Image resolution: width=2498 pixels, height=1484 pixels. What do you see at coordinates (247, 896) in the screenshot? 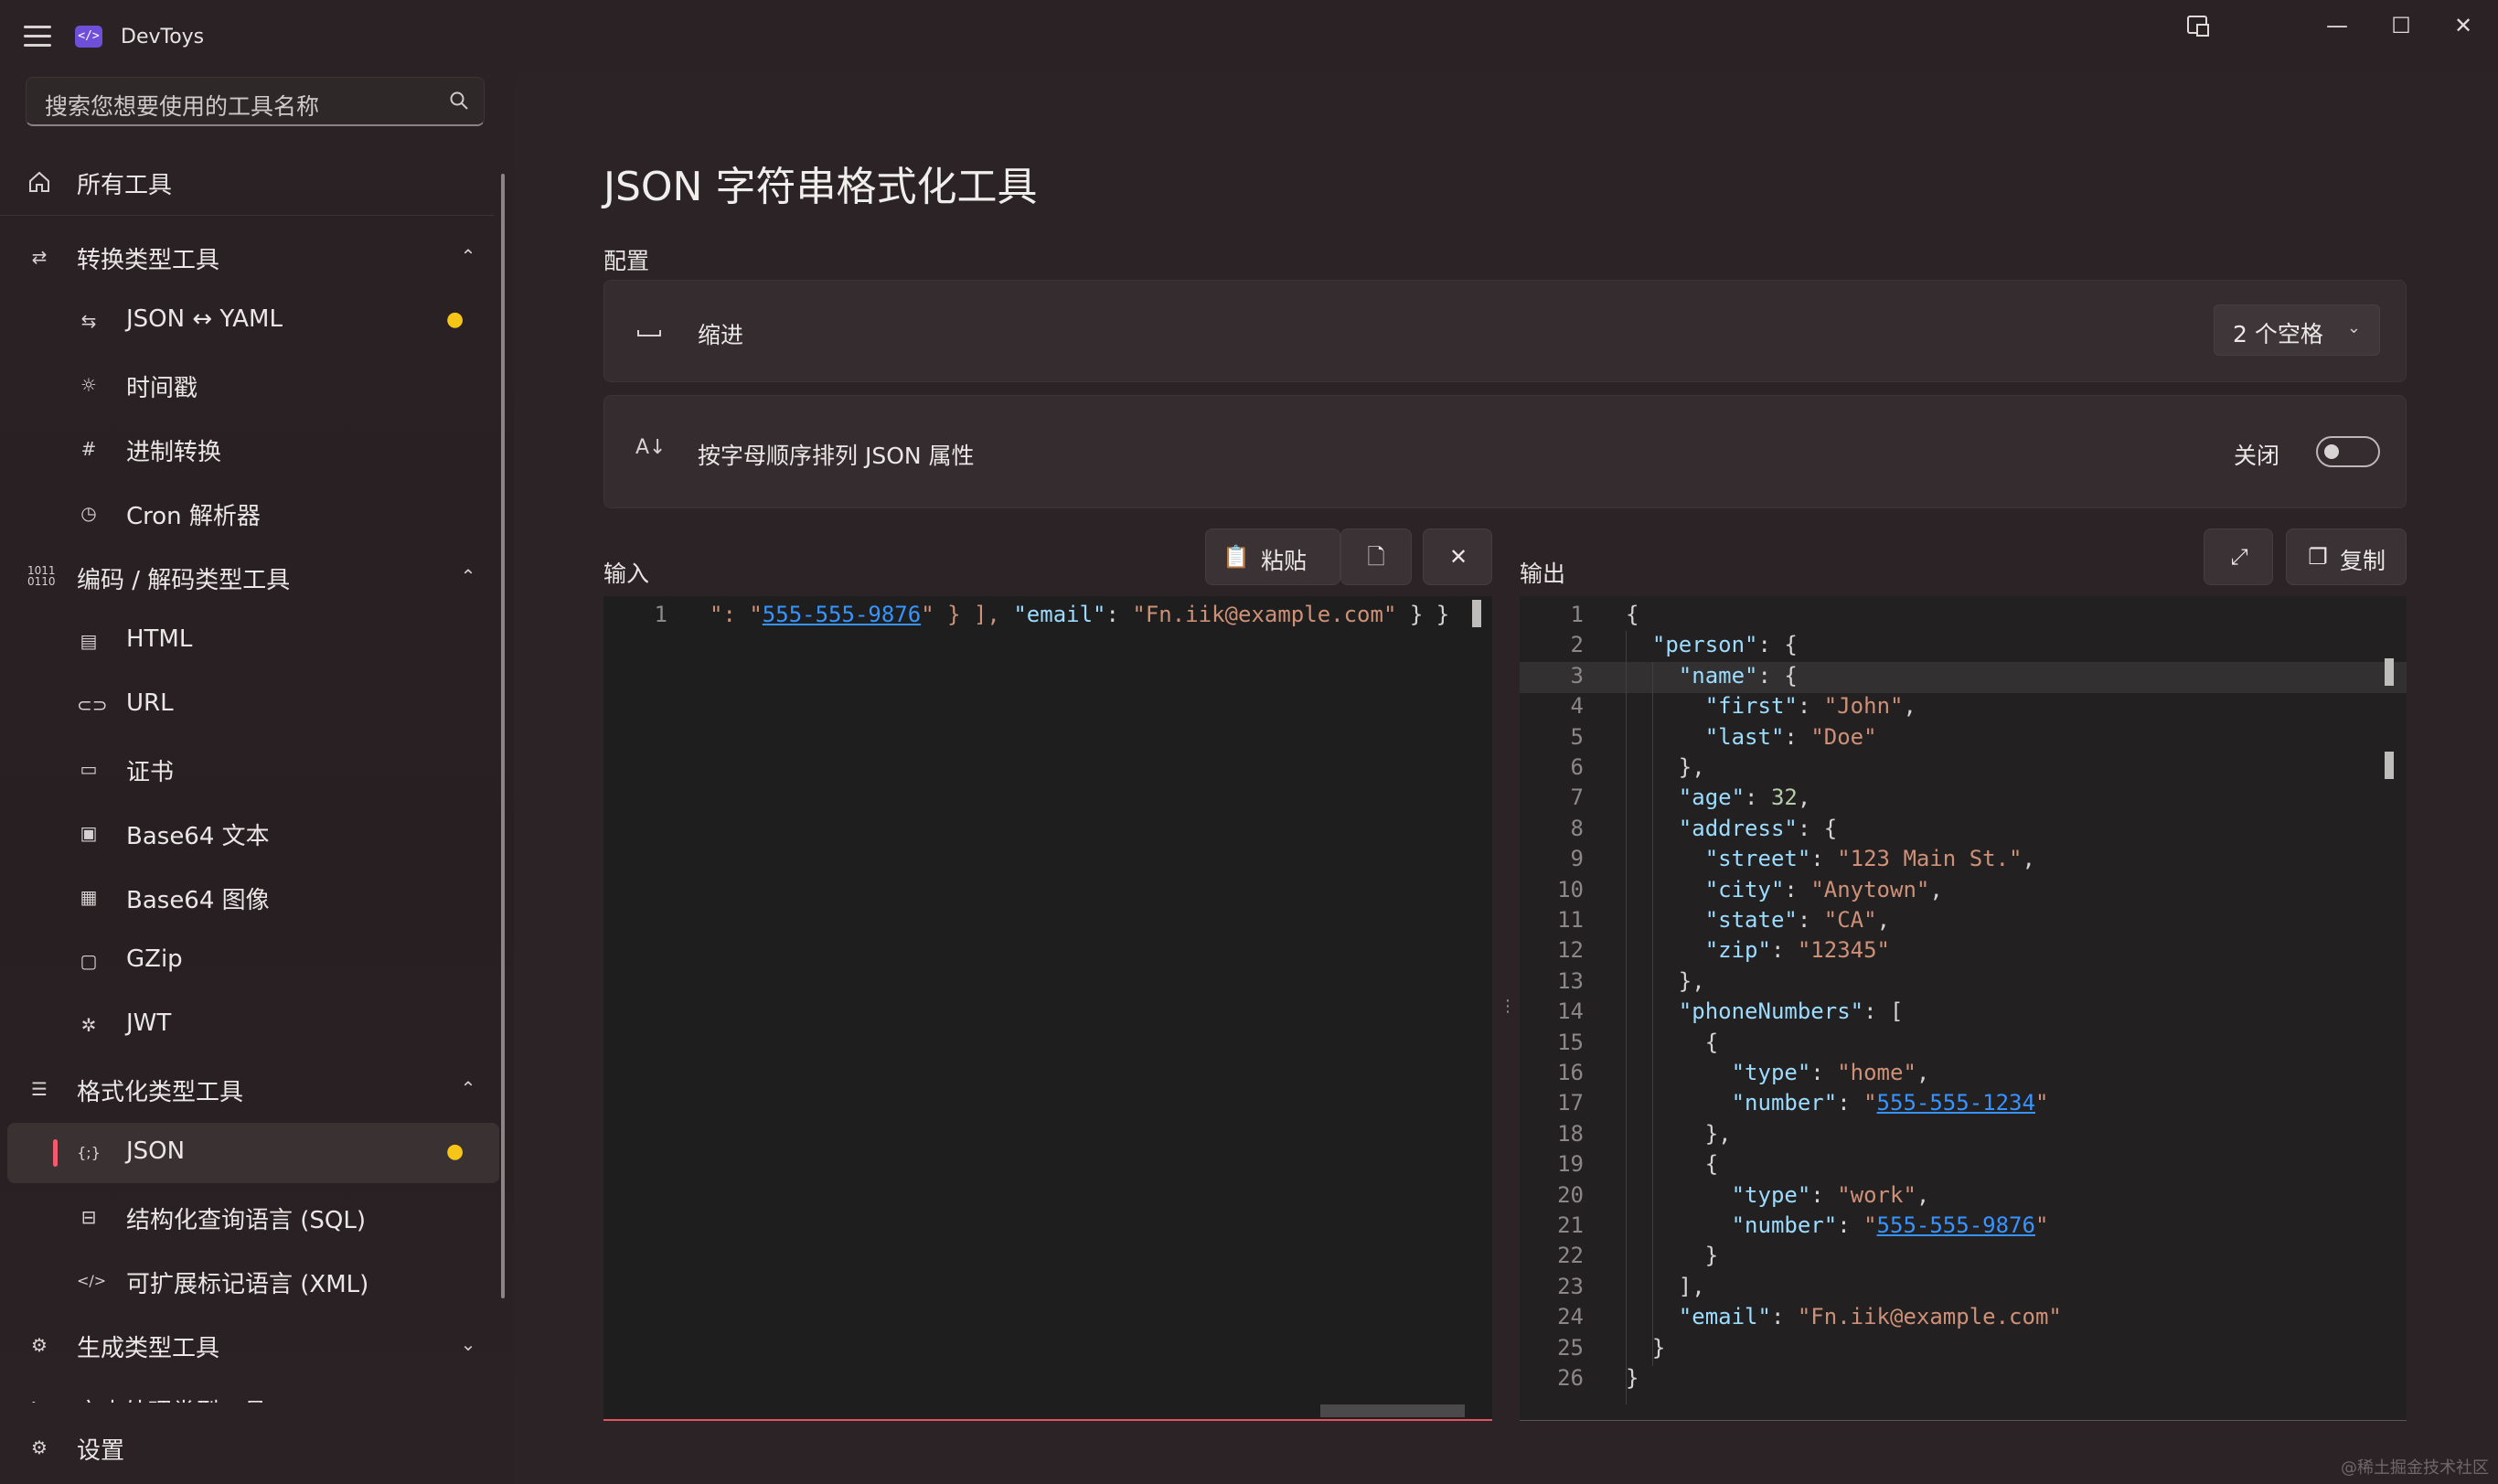
I see `sidebar-item-base64-image: ▦ Base64 图像` at bounding box center [247, 896].